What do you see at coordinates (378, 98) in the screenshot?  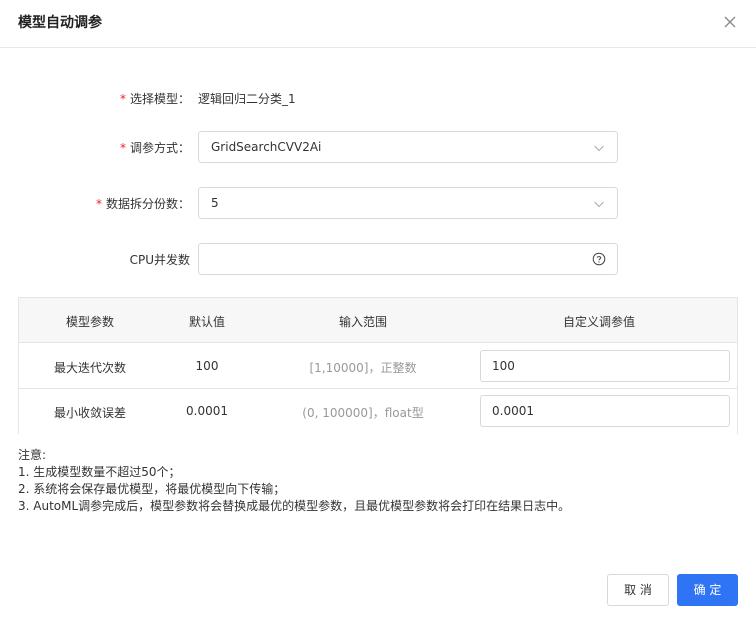 I see `form-row-model: * 选择模型： 逻辑回归二分类_1` at bounding box center [378, 98].